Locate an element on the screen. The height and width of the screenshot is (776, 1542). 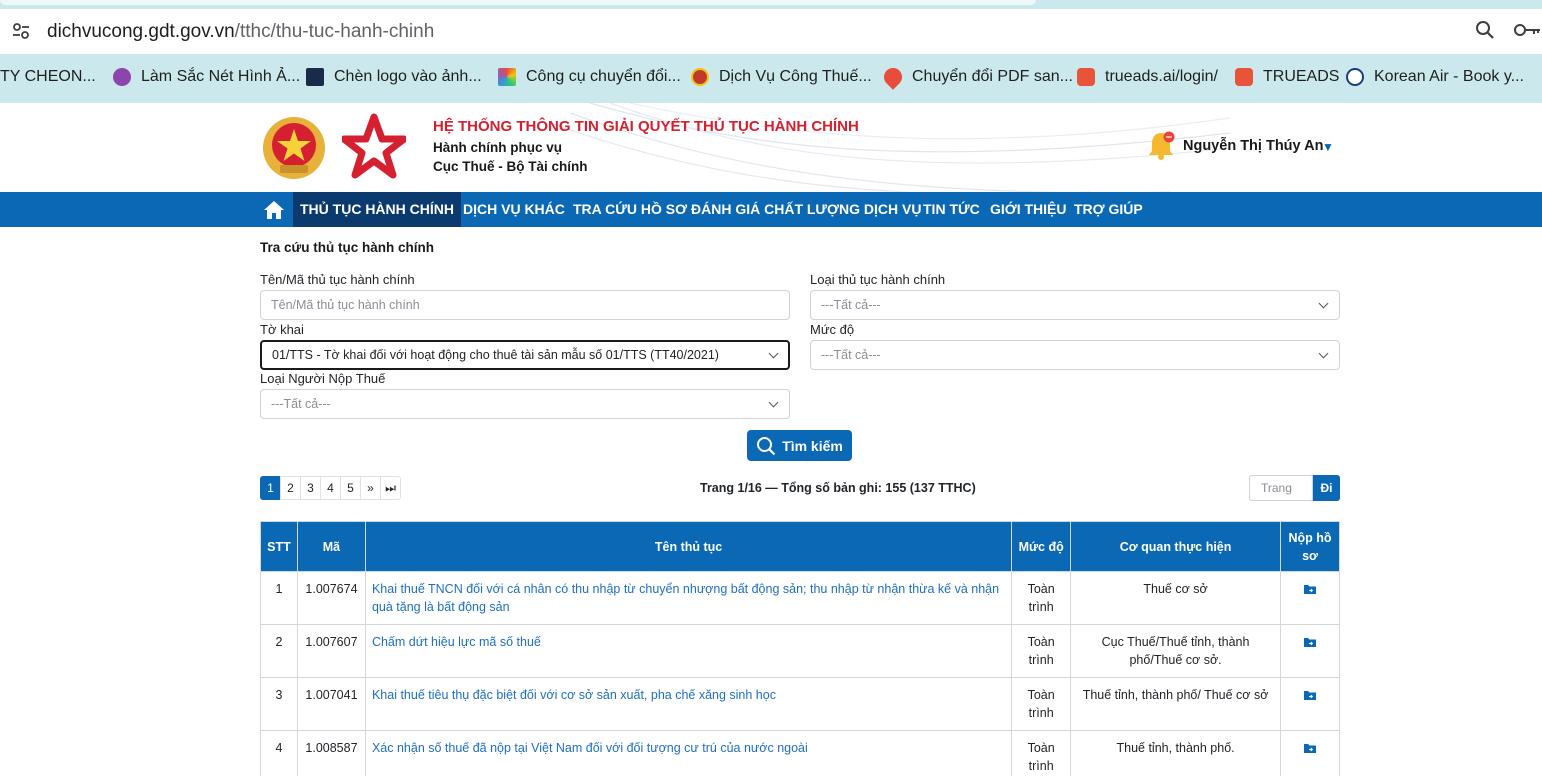
level-label: Mức độ is located at coordinates (832, 329).